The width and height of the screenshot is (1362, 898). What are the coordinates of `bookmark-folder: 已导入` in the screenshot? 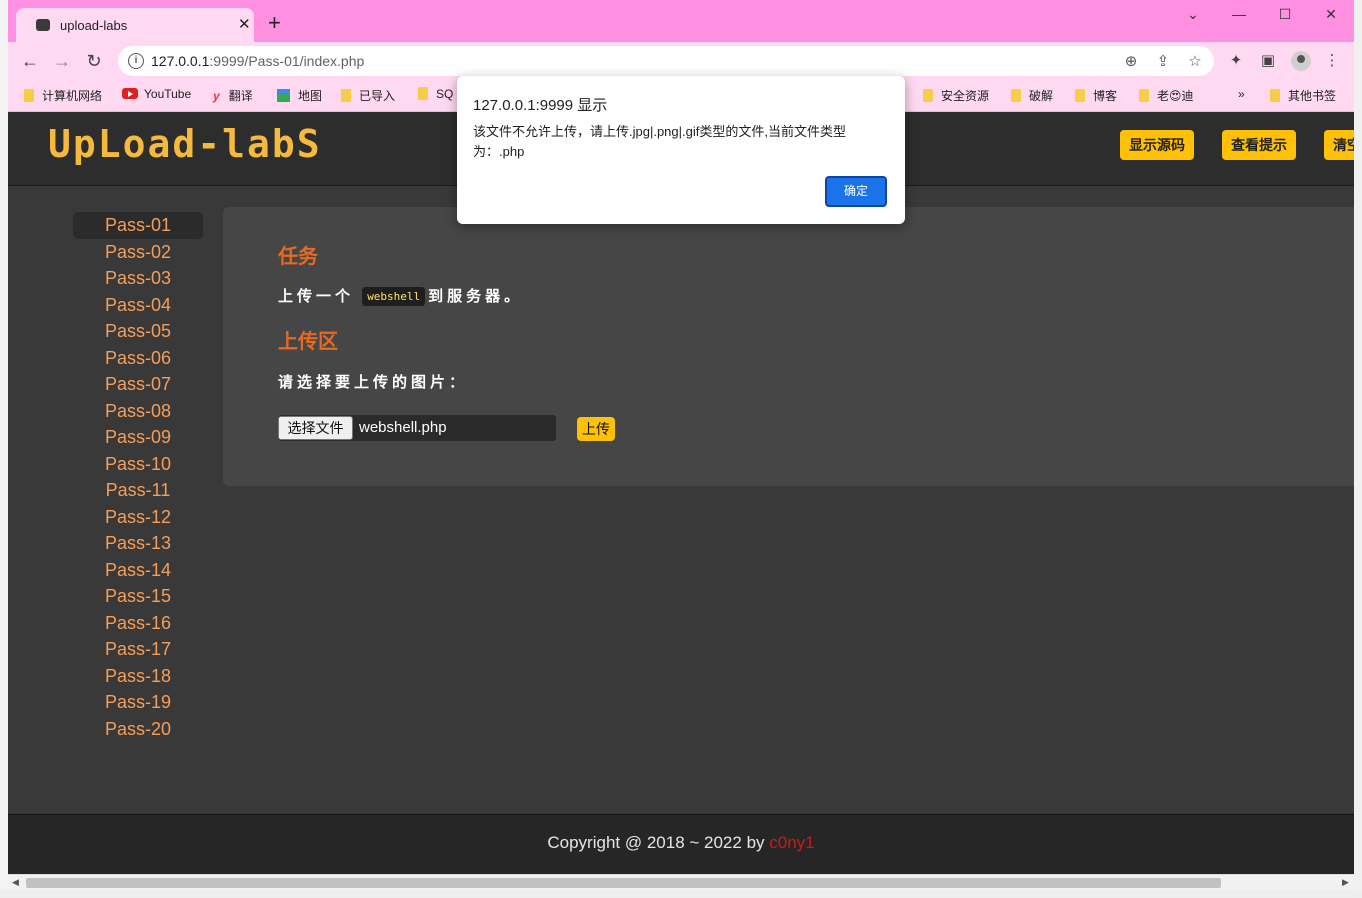 It's located at (368, 96).